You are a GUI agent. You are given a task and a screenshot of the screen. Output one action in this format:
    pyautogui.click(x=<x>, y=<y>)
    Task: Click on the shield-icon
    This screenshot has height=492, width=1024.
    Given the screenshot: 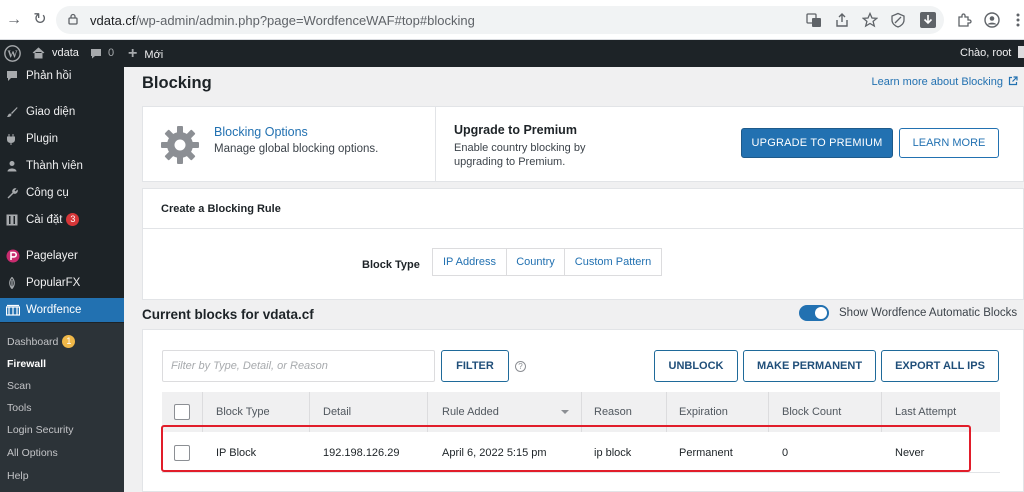 What is the action you would take?
    pyautogui.click(x=898, y=20)
    